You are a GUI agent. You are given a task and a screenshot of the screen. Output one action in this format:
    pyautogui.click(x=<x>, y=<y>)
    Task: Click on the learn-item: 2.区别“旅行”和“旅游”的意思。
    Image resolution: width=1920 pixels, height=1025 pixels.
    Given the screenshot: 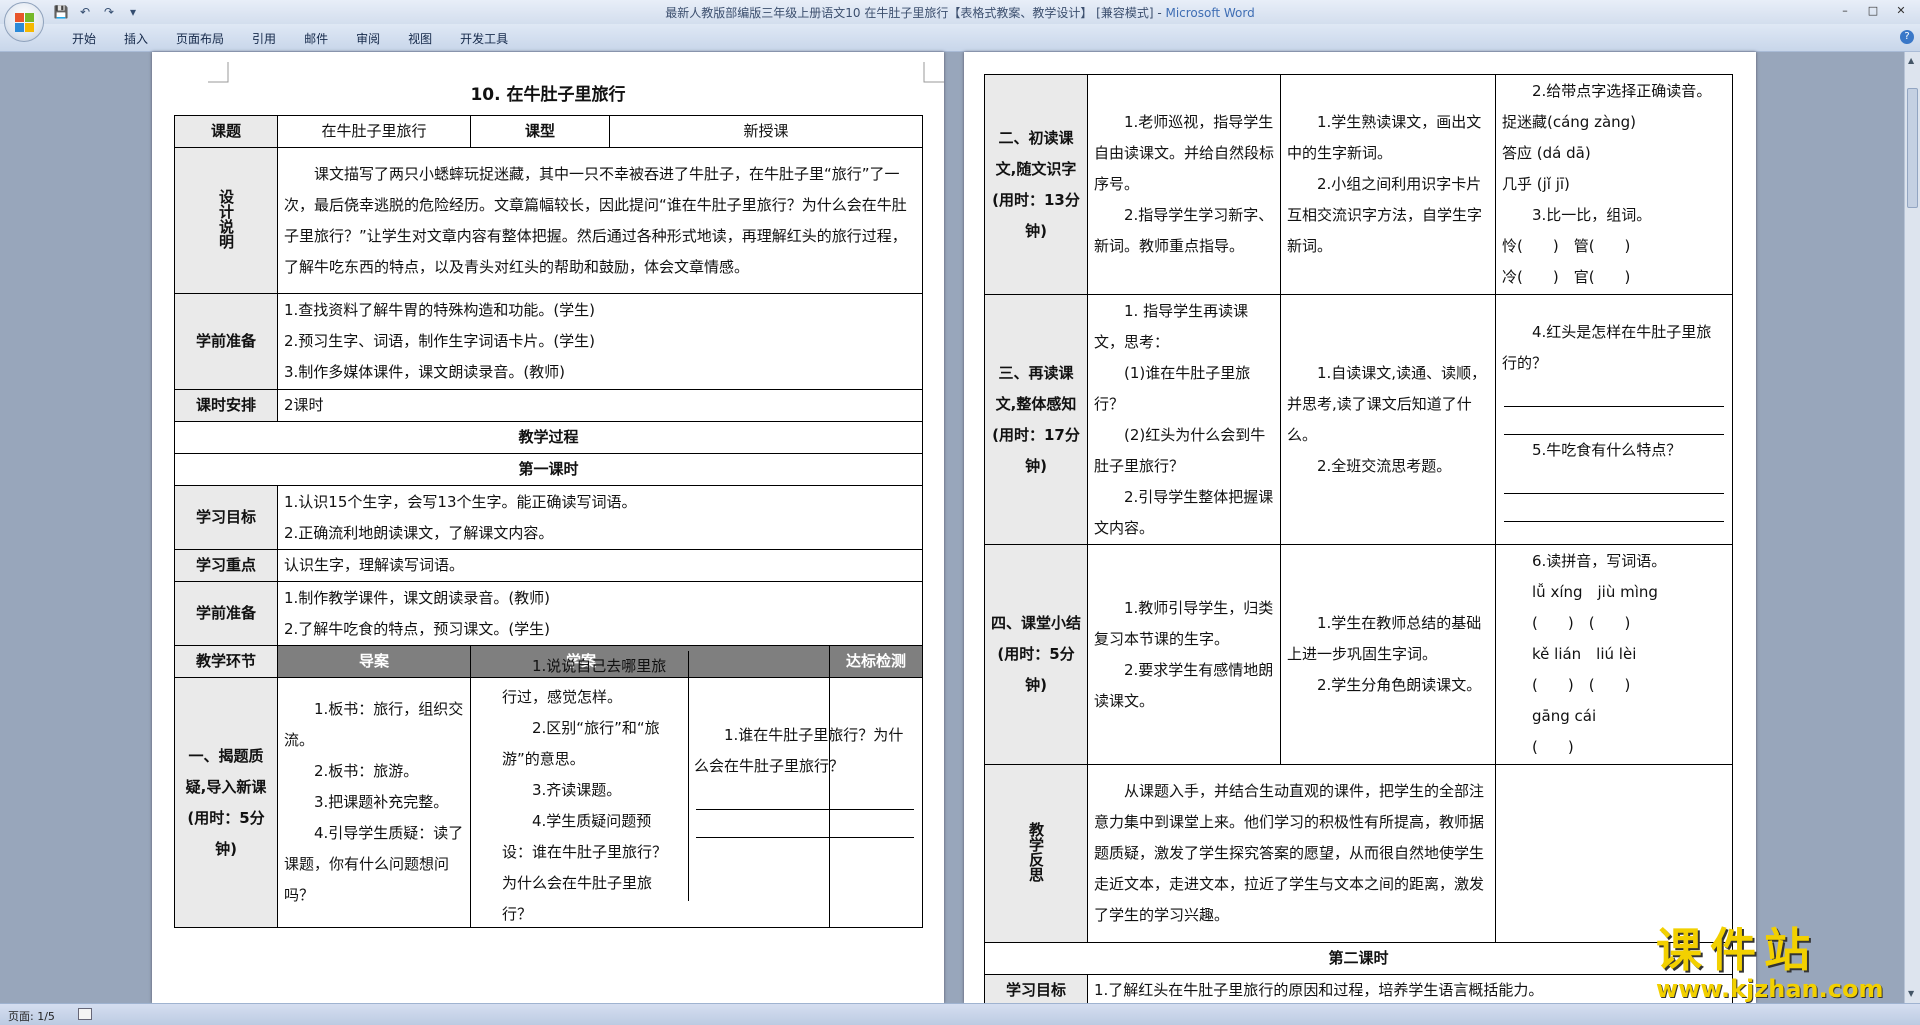 What is the action you would take?
    pyautogui.click(x=581, y=743)
    